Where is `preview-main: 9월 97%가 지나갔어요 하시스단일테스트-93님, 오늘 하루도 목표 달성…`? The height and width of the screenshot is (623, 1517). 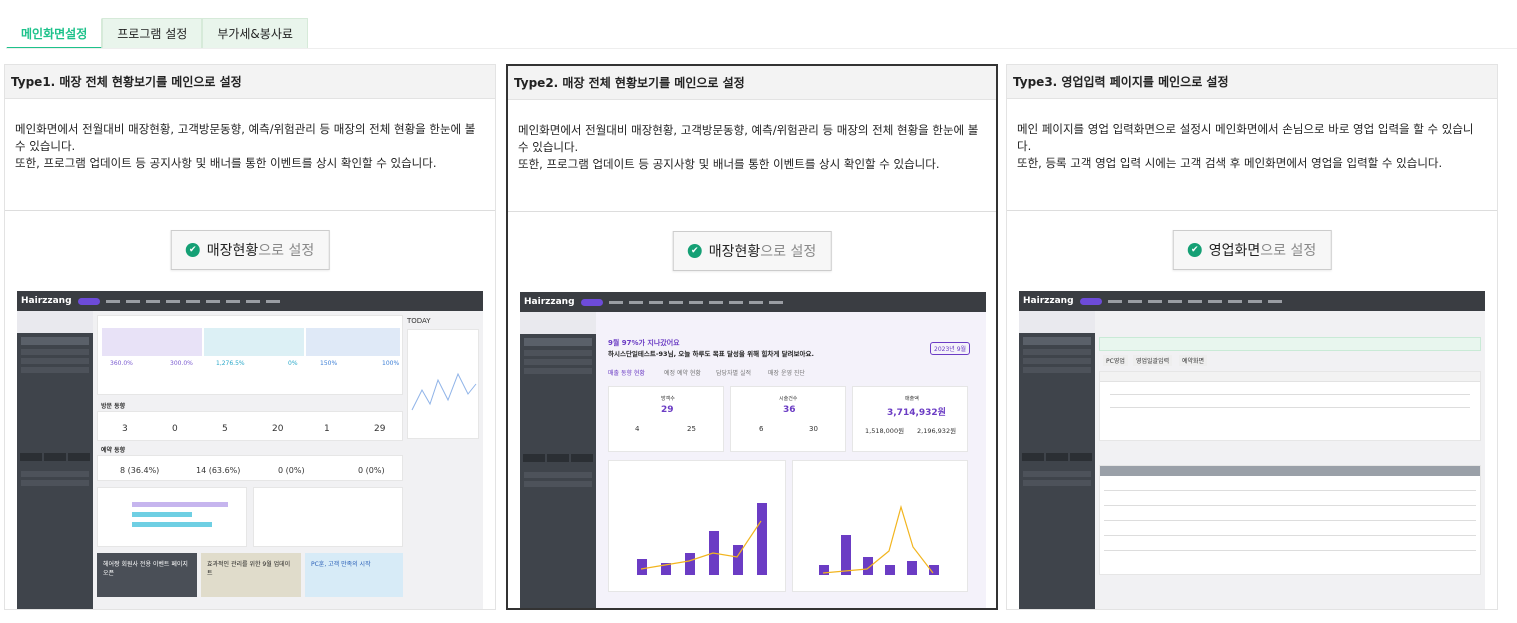
preview-main: 9월 97%가 지나갔어요 하시스단일테스트-93님, 오늘 하루도 목표 달성… is located at coordinates (791, 462).